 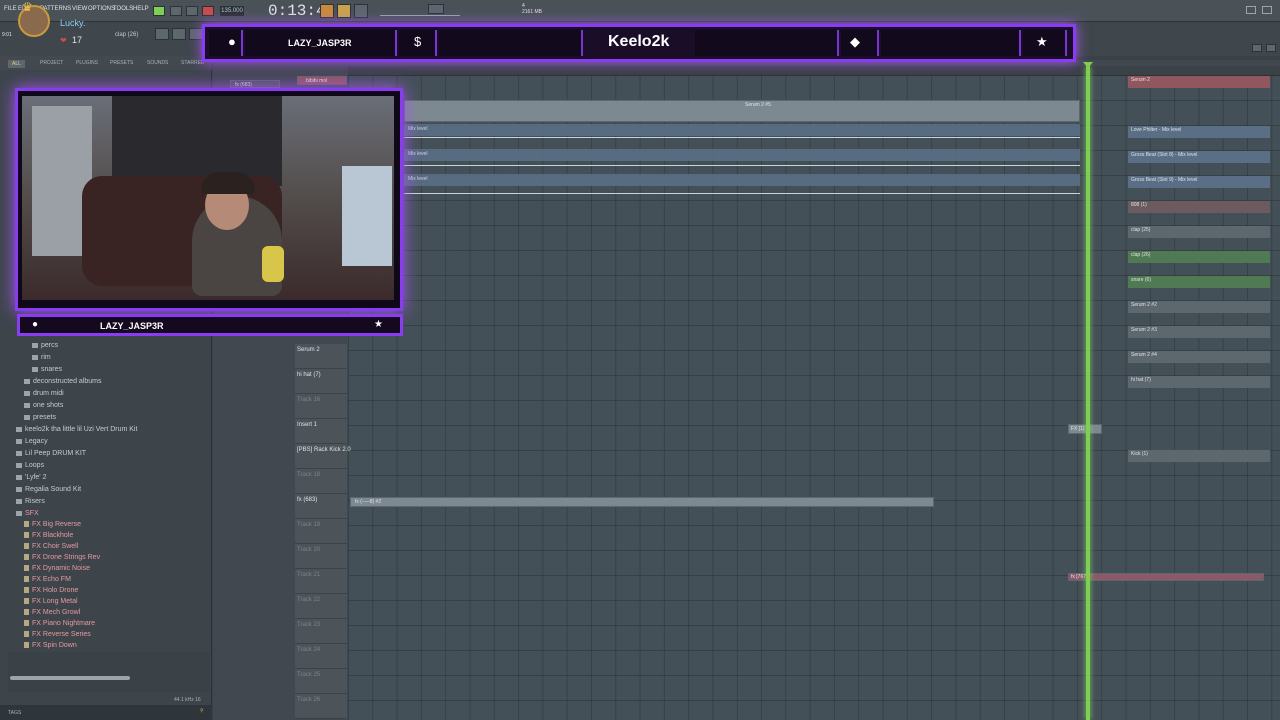 What do you see at coordinates (51, 63) in the screenshot?
I see `tab-project: PROJECT` at bounding box center [51, 63].